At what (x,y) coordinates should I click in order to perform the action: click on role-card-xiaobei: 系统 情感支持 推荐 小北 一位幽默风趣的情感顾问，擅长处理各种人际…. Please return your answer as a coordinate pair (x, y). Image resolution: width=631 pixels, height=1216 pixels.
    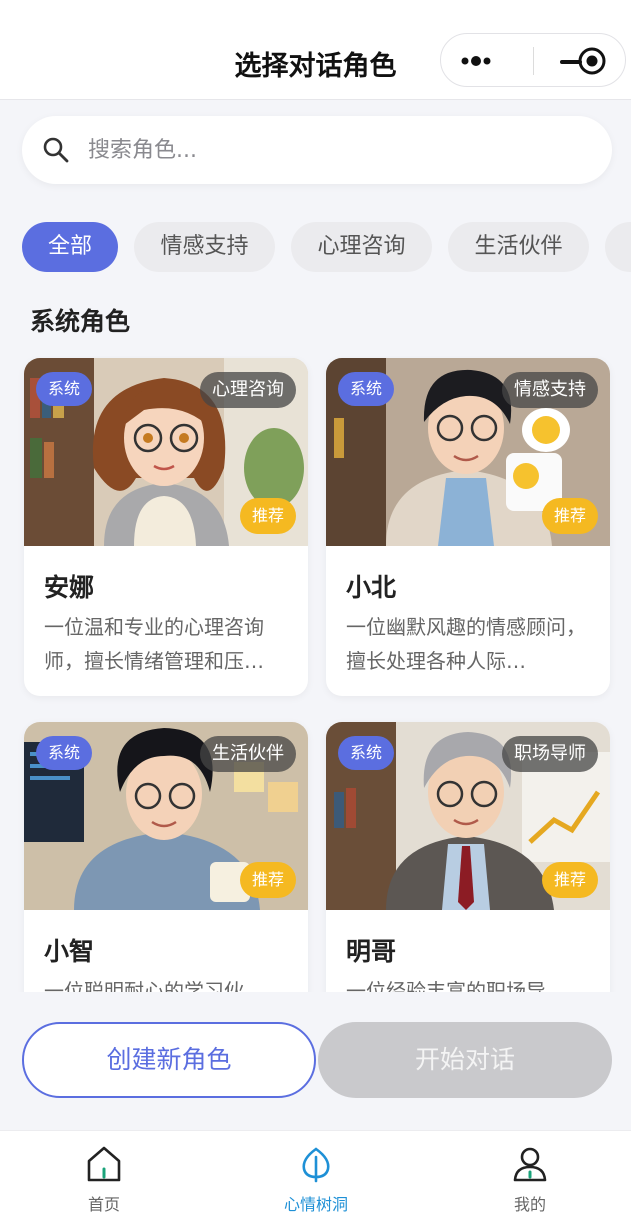
    Looking at the image, I should click on (468, 527).